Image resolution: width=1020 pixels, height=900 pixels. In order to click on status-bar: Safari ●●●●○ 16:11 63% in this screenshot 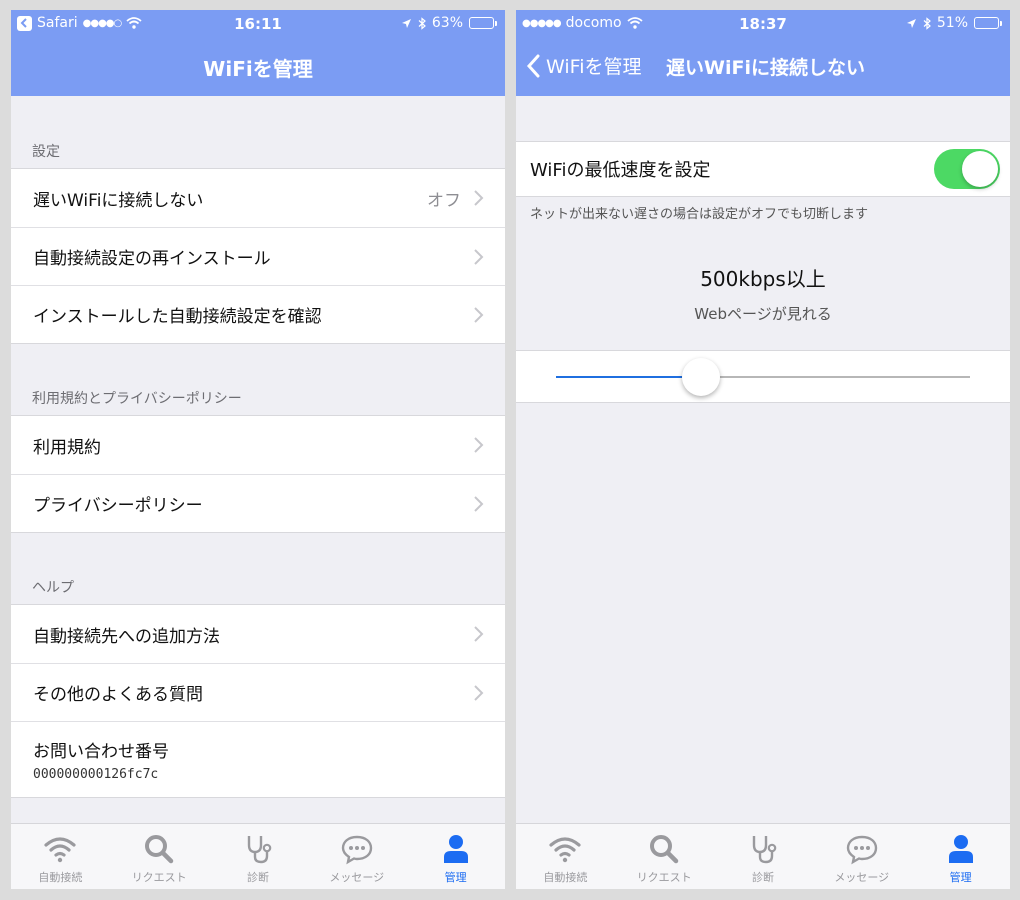, I will do `click(258, 24)`.